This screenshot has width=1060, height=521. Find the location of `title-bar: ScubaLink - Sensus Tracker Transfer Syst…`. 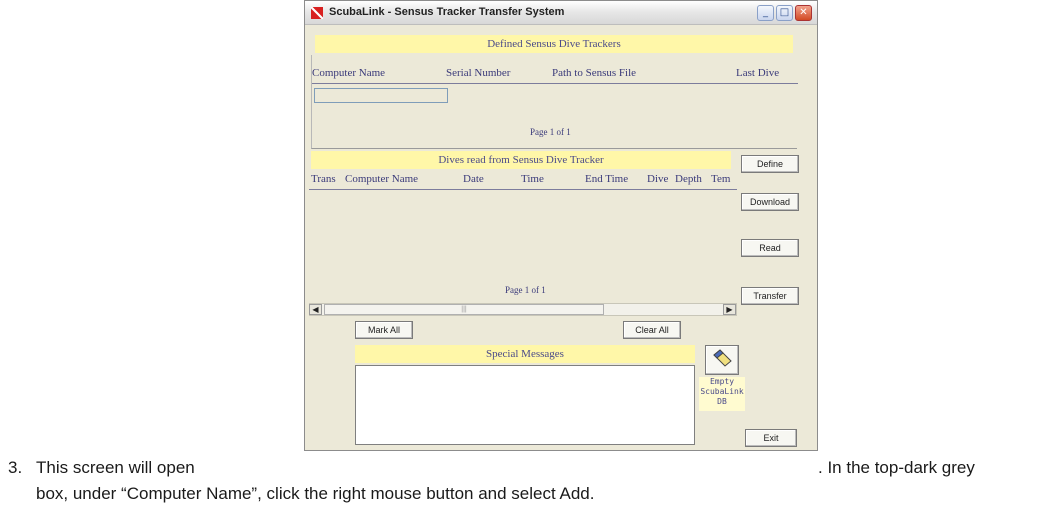

title-bar: ScubaLink - Sensus Tracker Transfer Syst… is located at coordinates (561, 13).